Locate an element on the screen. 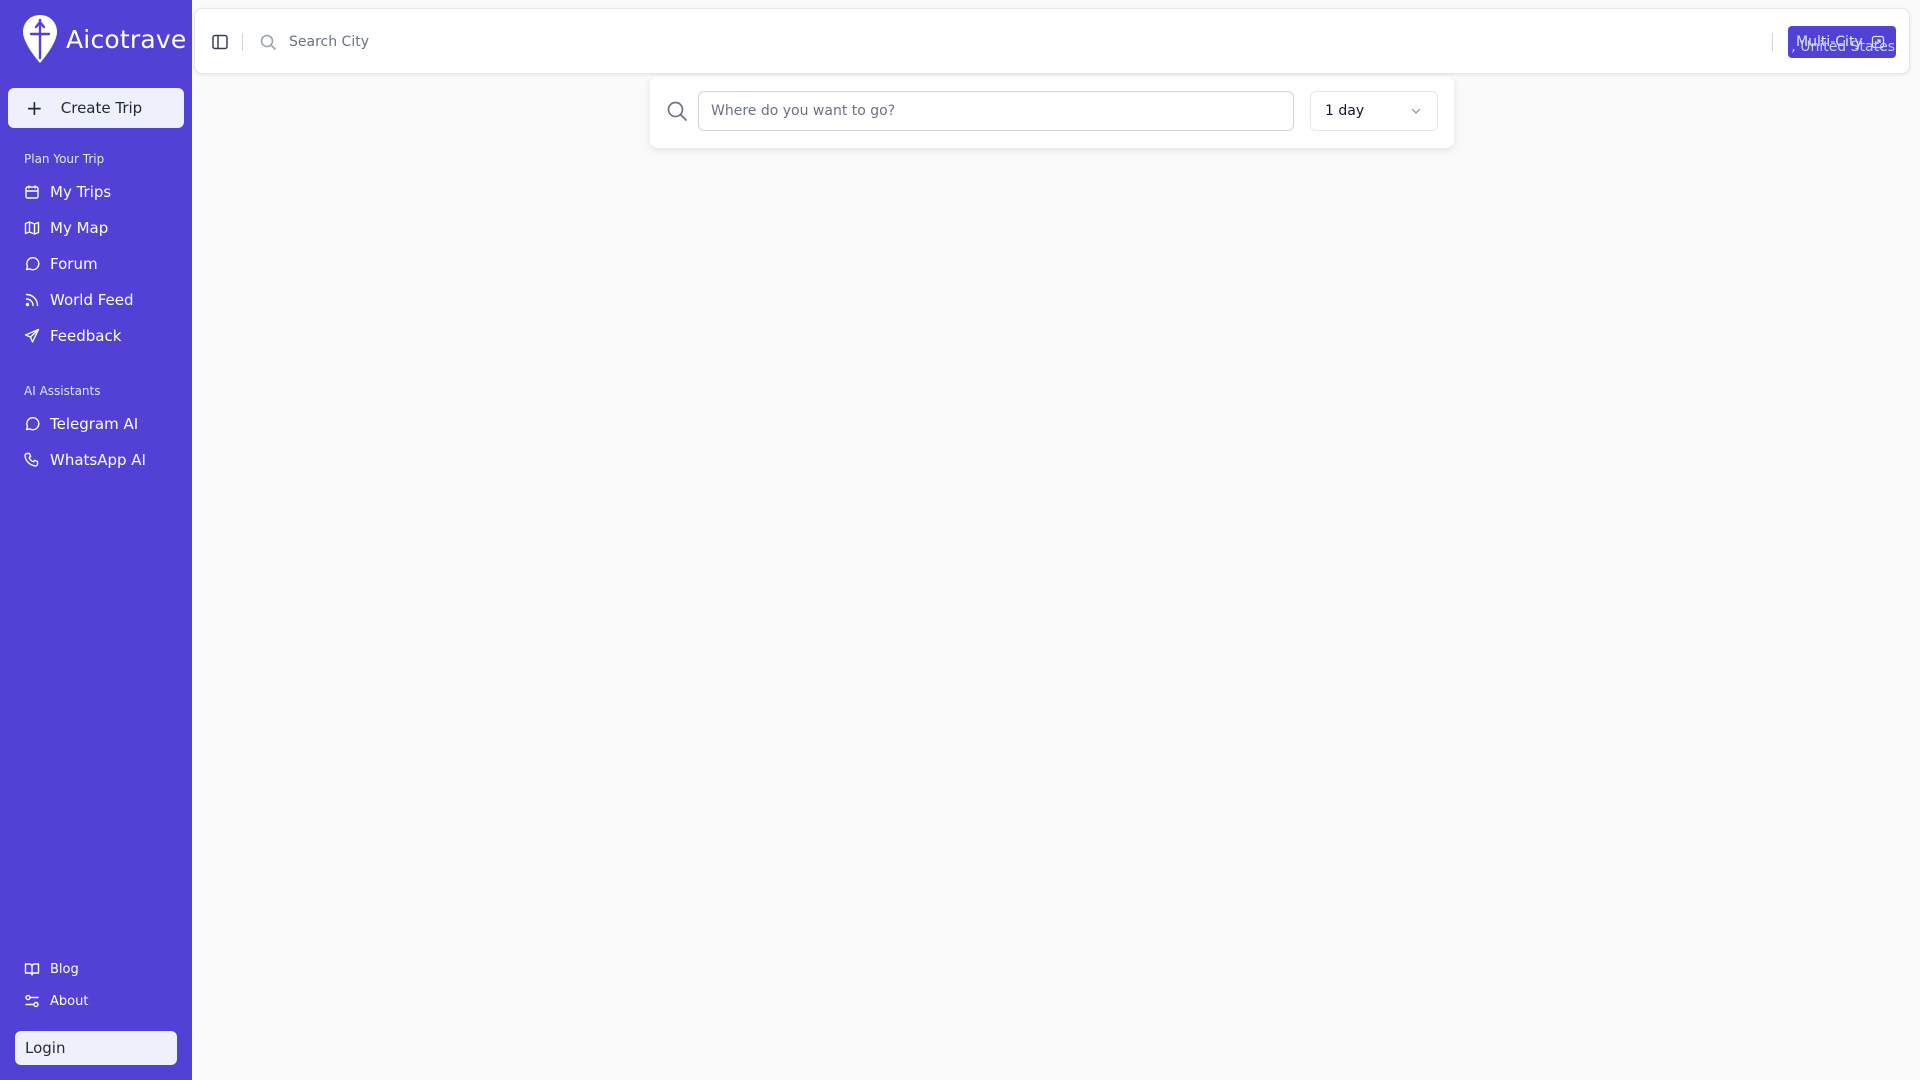 The image size is (1920, 1080). sidebar-item-whatsapp-ai: WhatsApp AI is located at coordinates (85, 460).